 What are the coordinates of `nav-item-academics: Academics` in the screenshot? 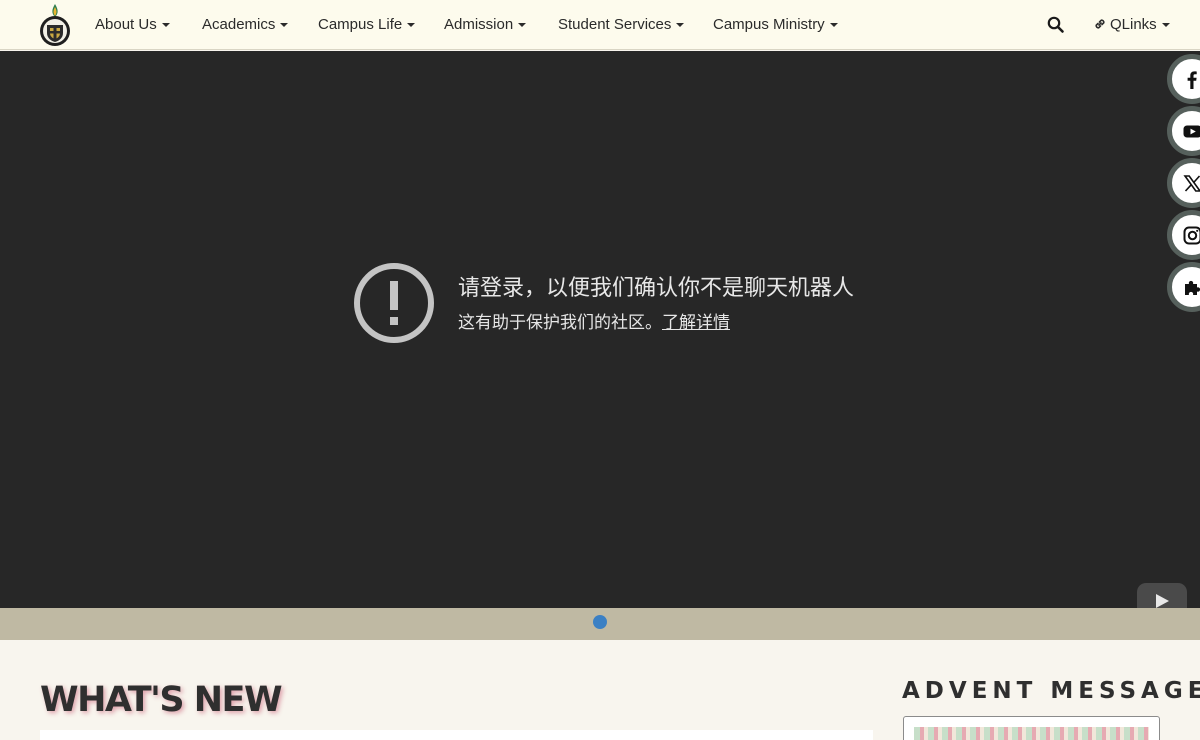 It's located at (245, 25).